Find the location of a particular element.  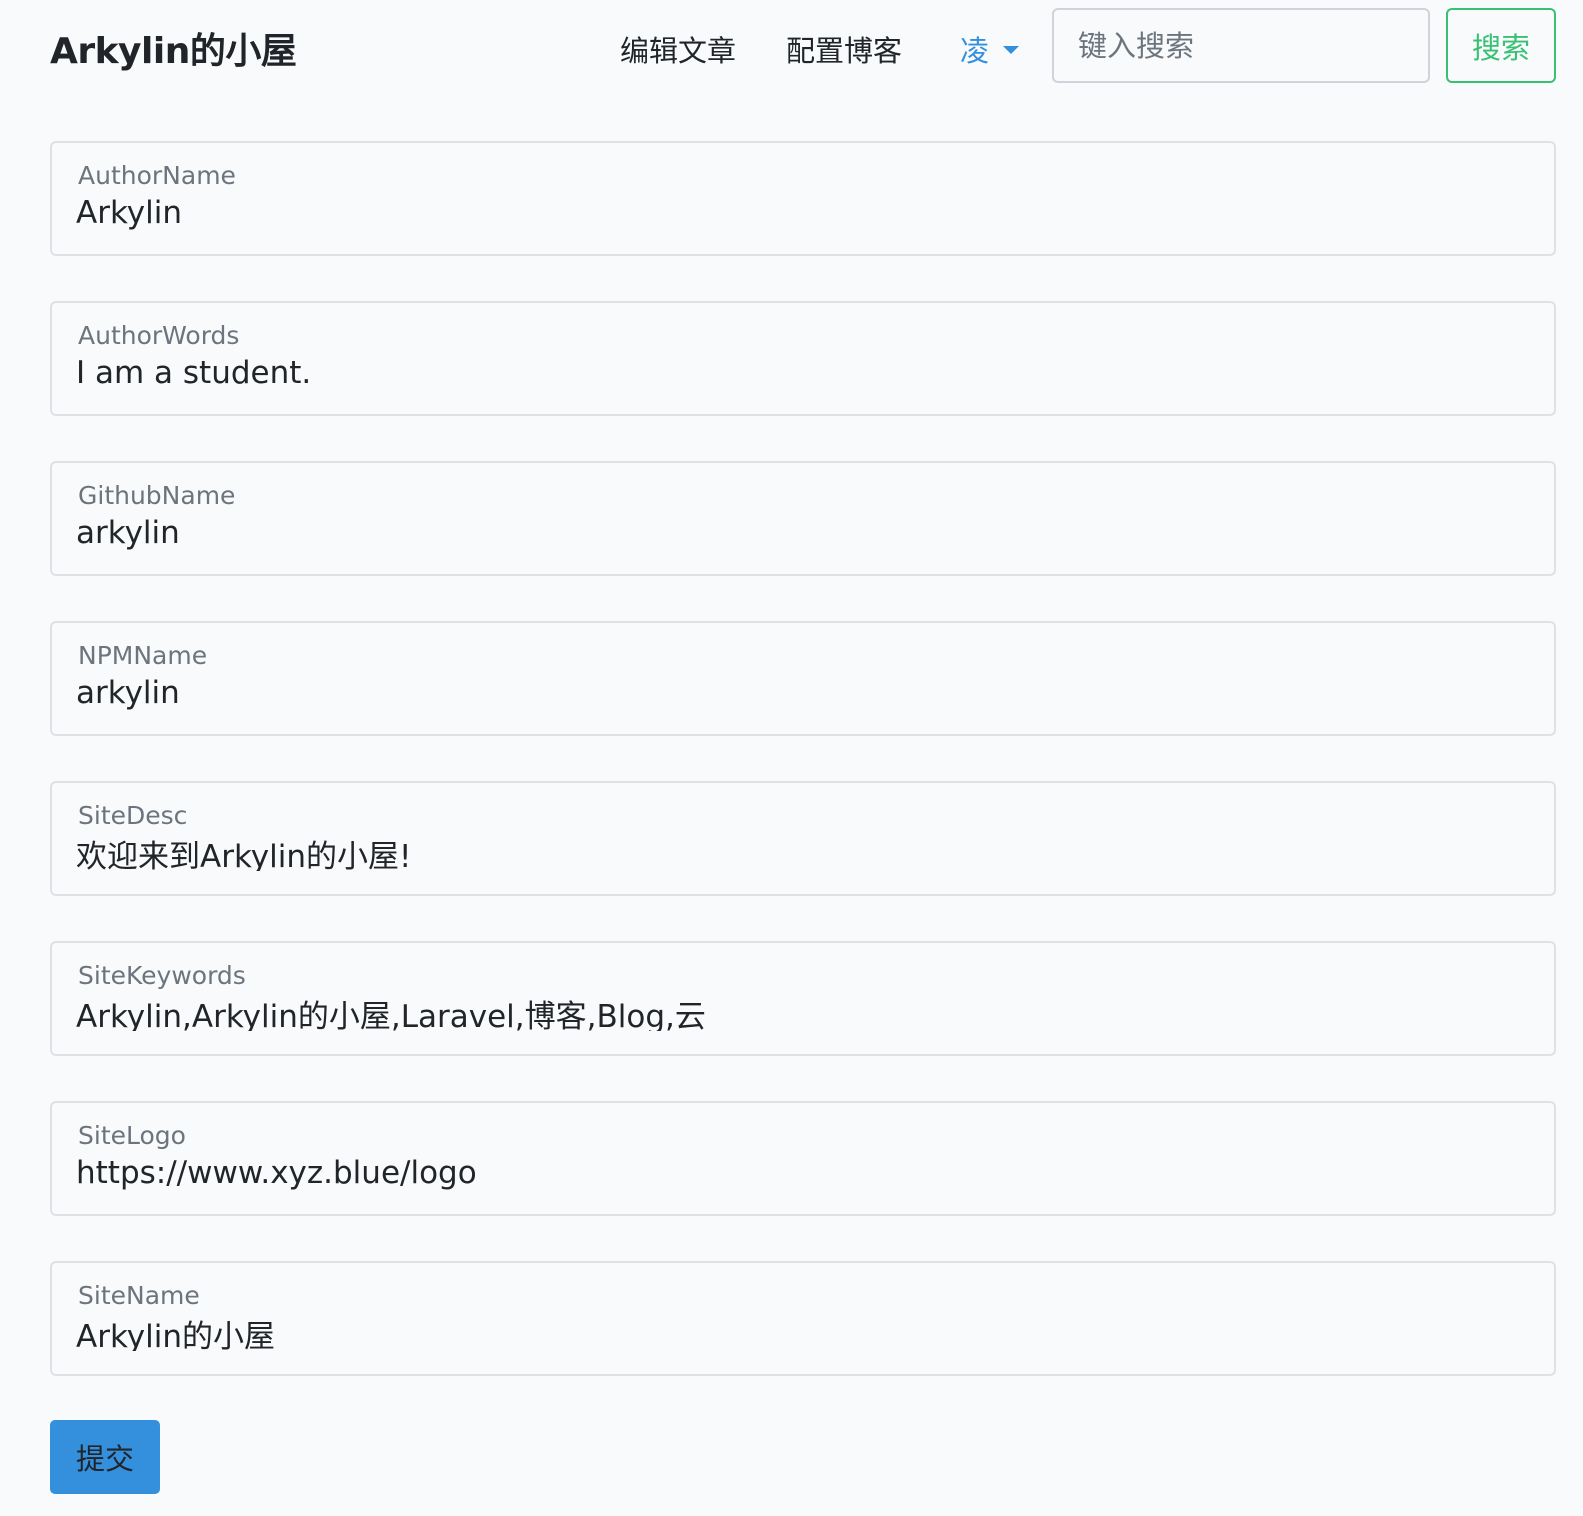

field-author-words: AuthorWords is located at coordinates (803, 358).